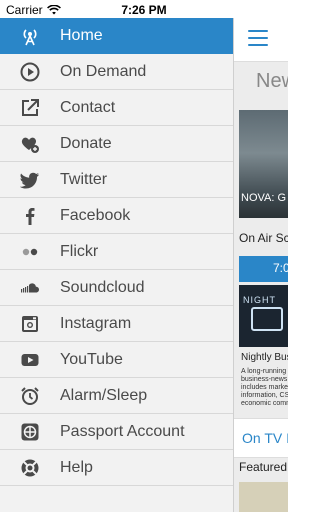 The height and width of the screenshot is (512, 320). I want to click on passport-compass-icon, so click(30, 432).